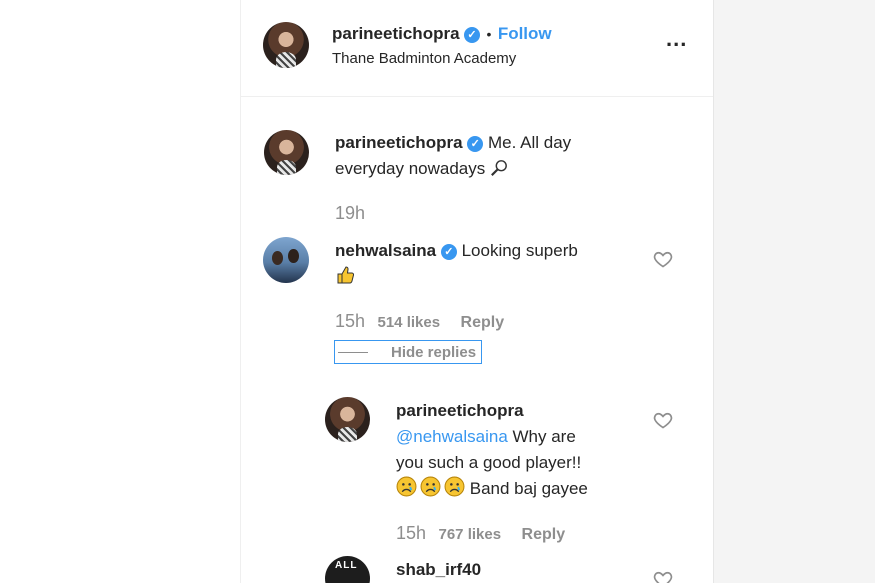  I want to click on hide-replies-label: Hide replies, so click(434, 352).